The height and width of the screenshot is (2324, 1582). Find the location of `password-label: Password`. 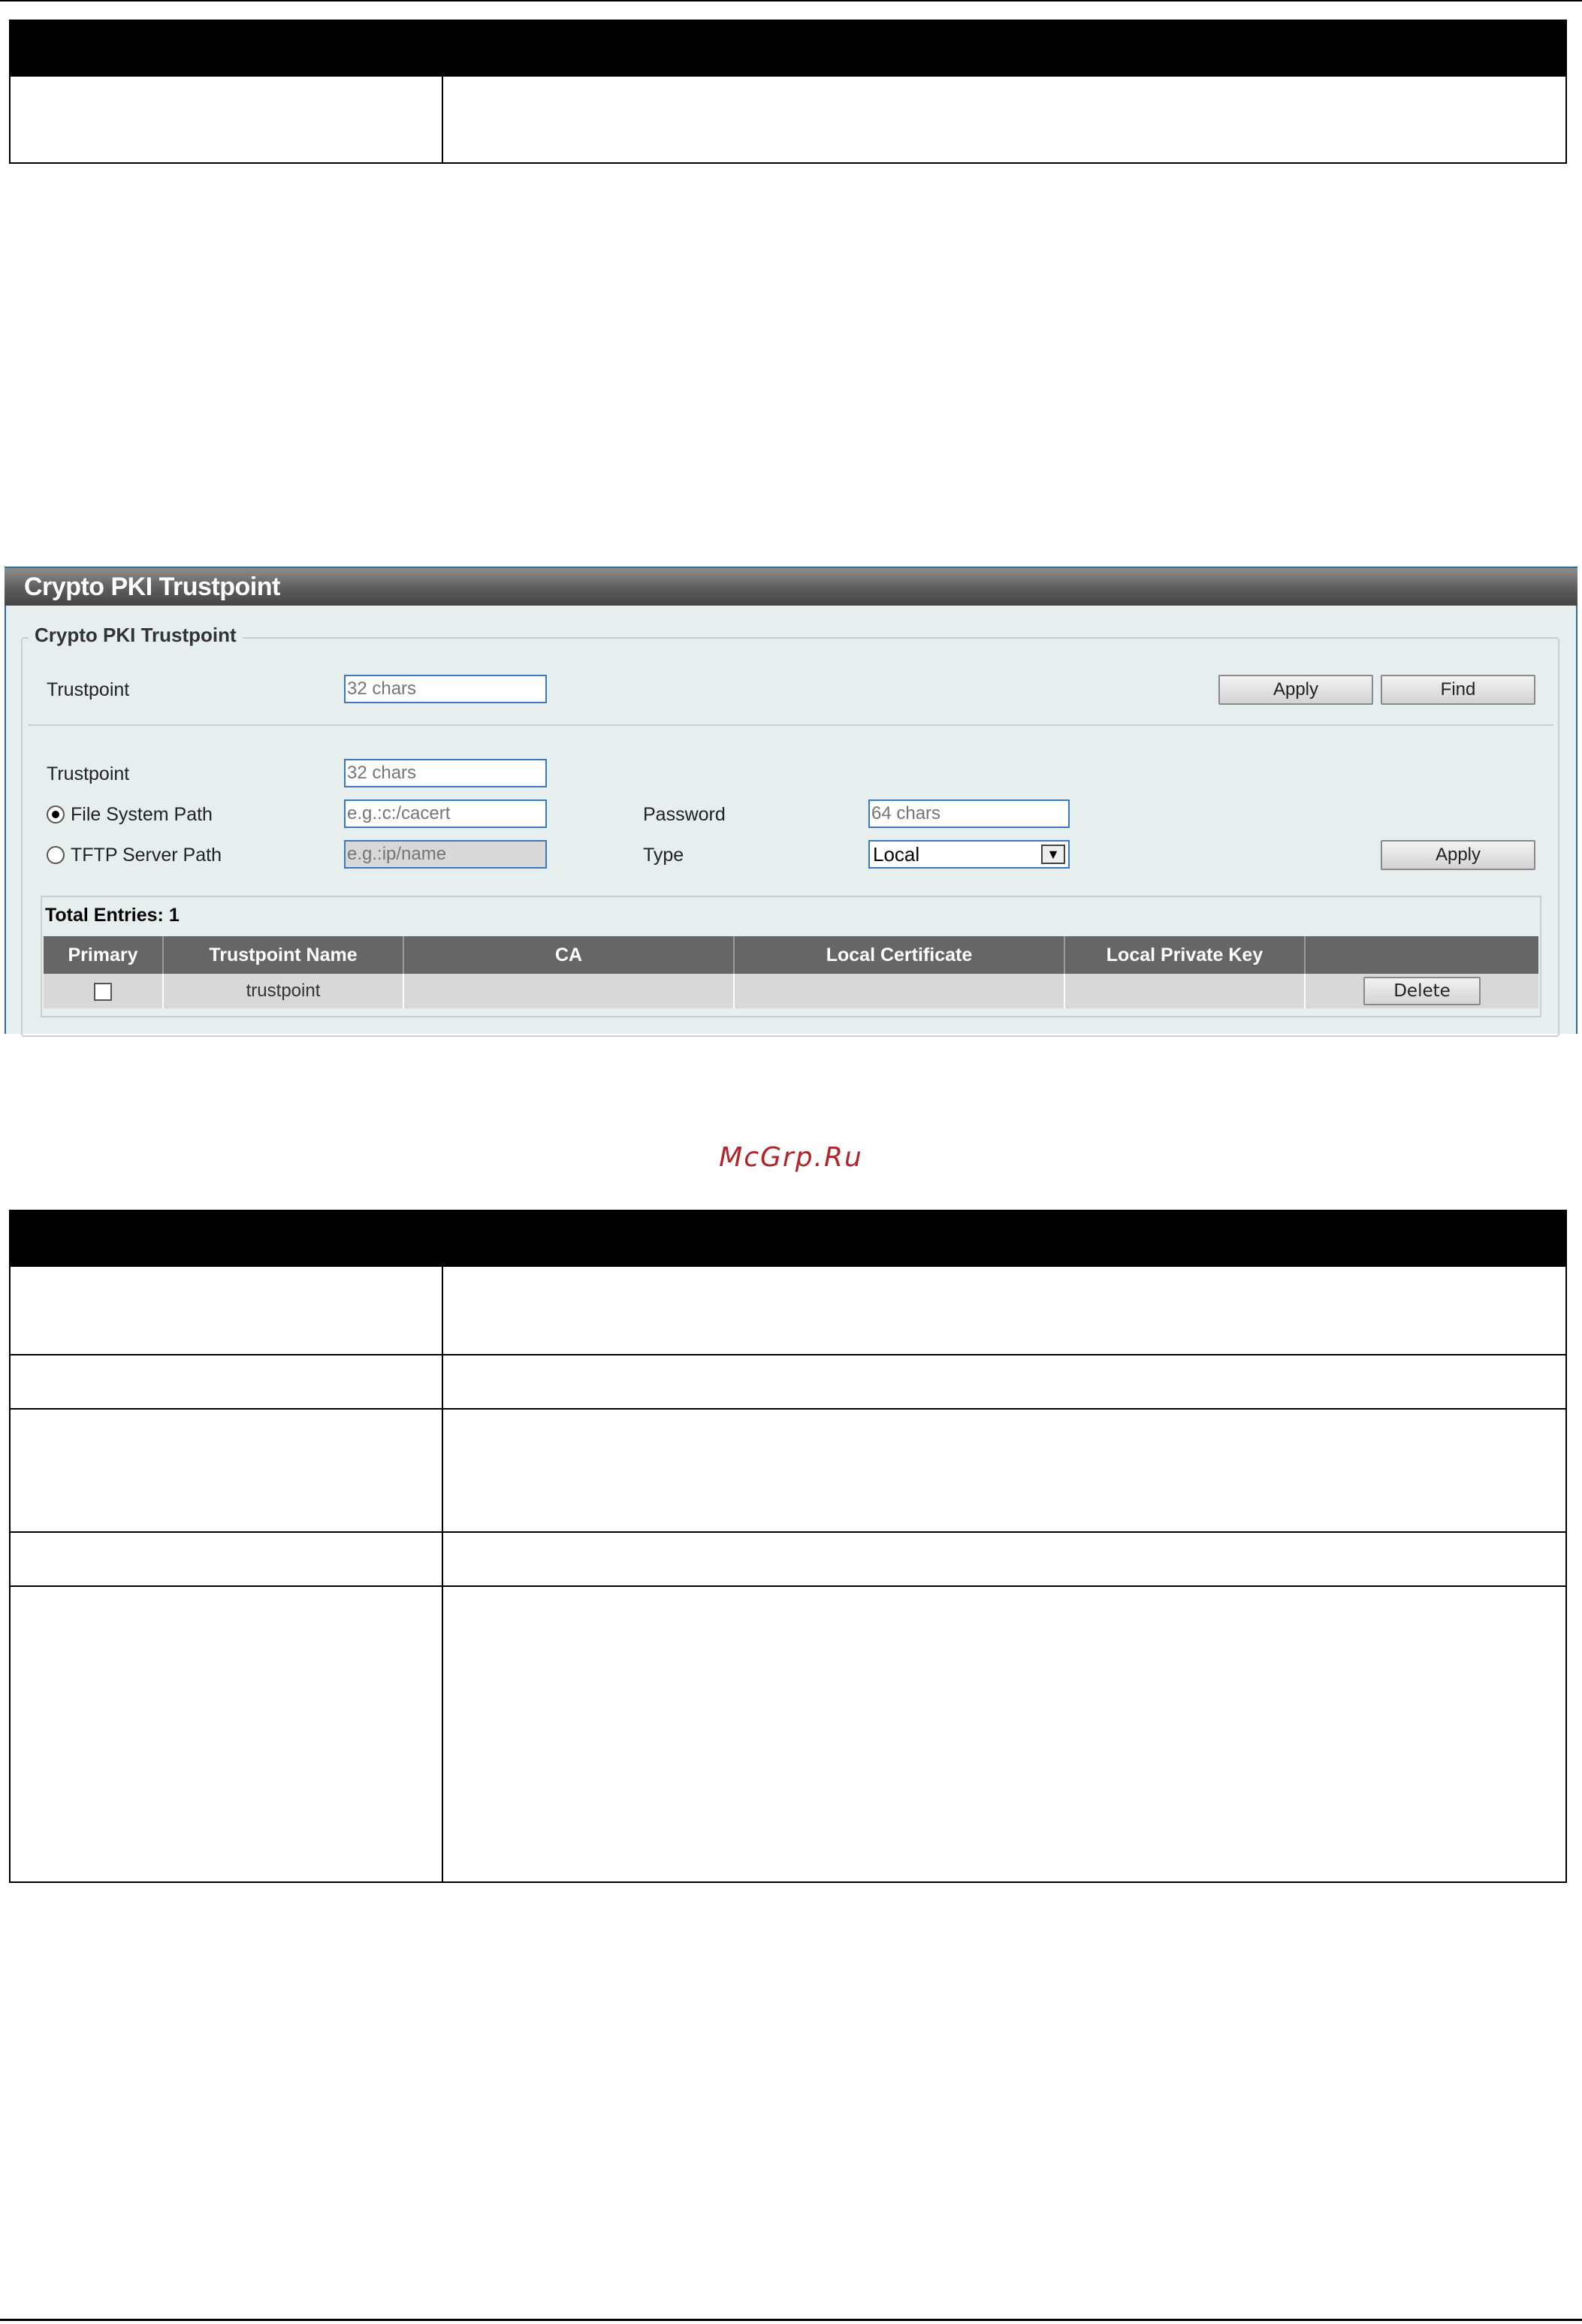

password-label: Password is located at coordinates (685, 814).